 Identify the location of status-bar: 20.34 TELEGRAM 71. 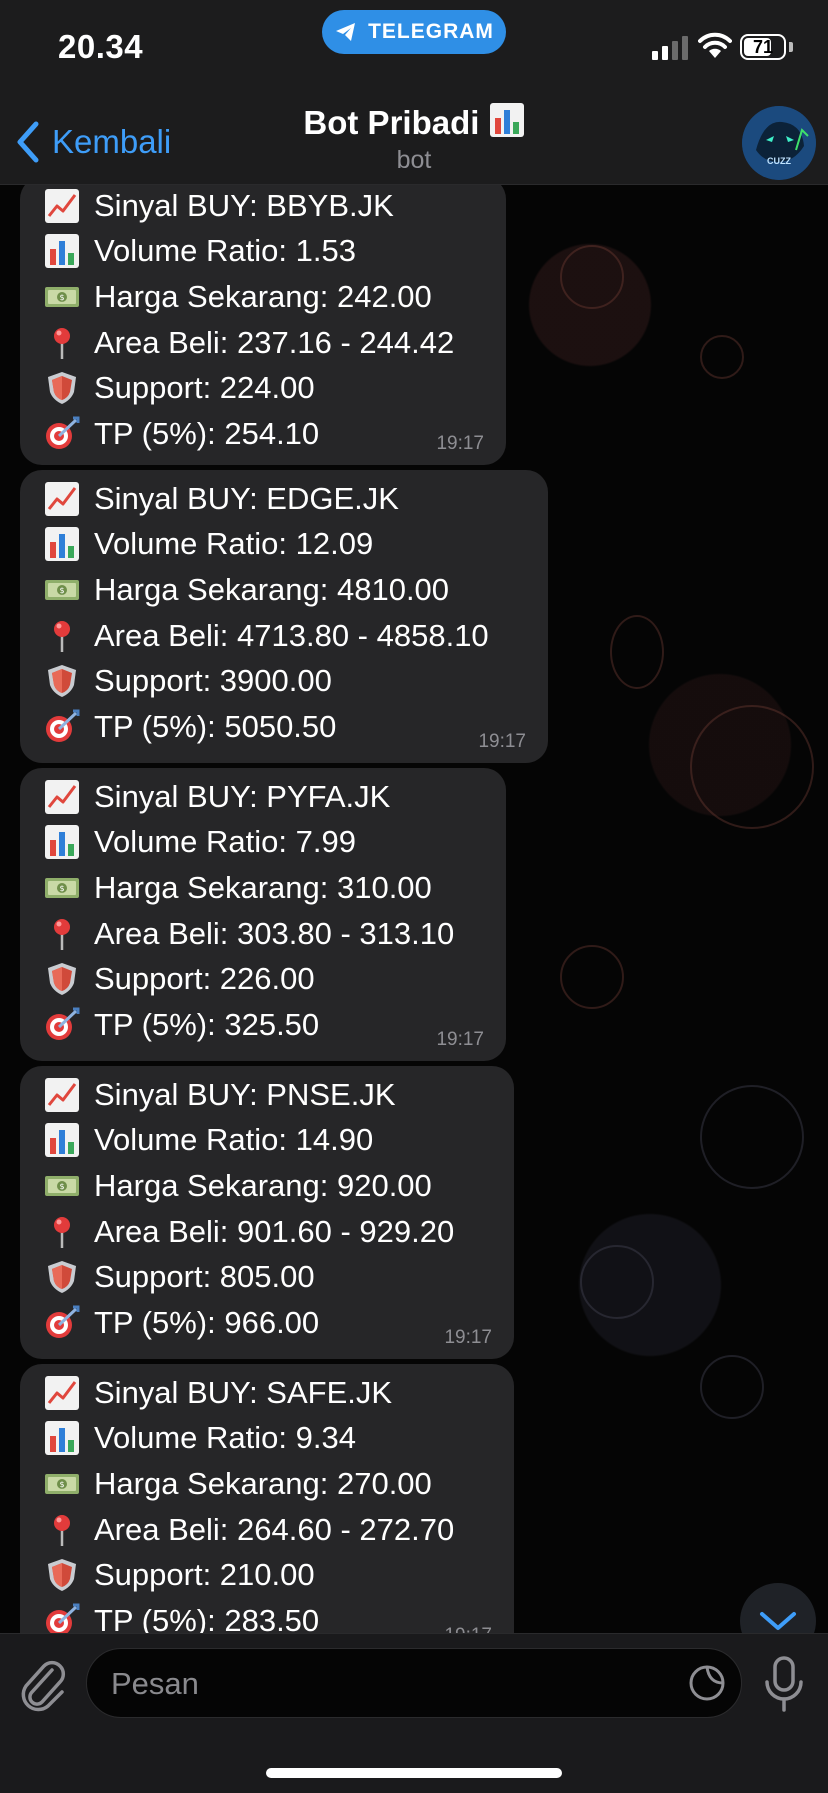
(414, 50).